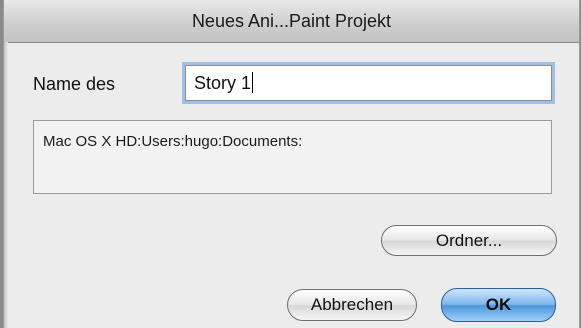  What do you see at coordinates (368, 83) in the screenshot?
I see `project-name-input: Story 1` at bounding box center [368, 83].